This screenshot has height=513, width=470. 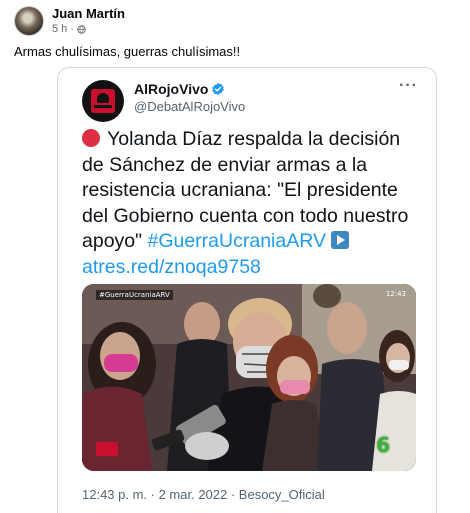 I want to click on author-name: Juan Martín, so click(x=88, y=14).